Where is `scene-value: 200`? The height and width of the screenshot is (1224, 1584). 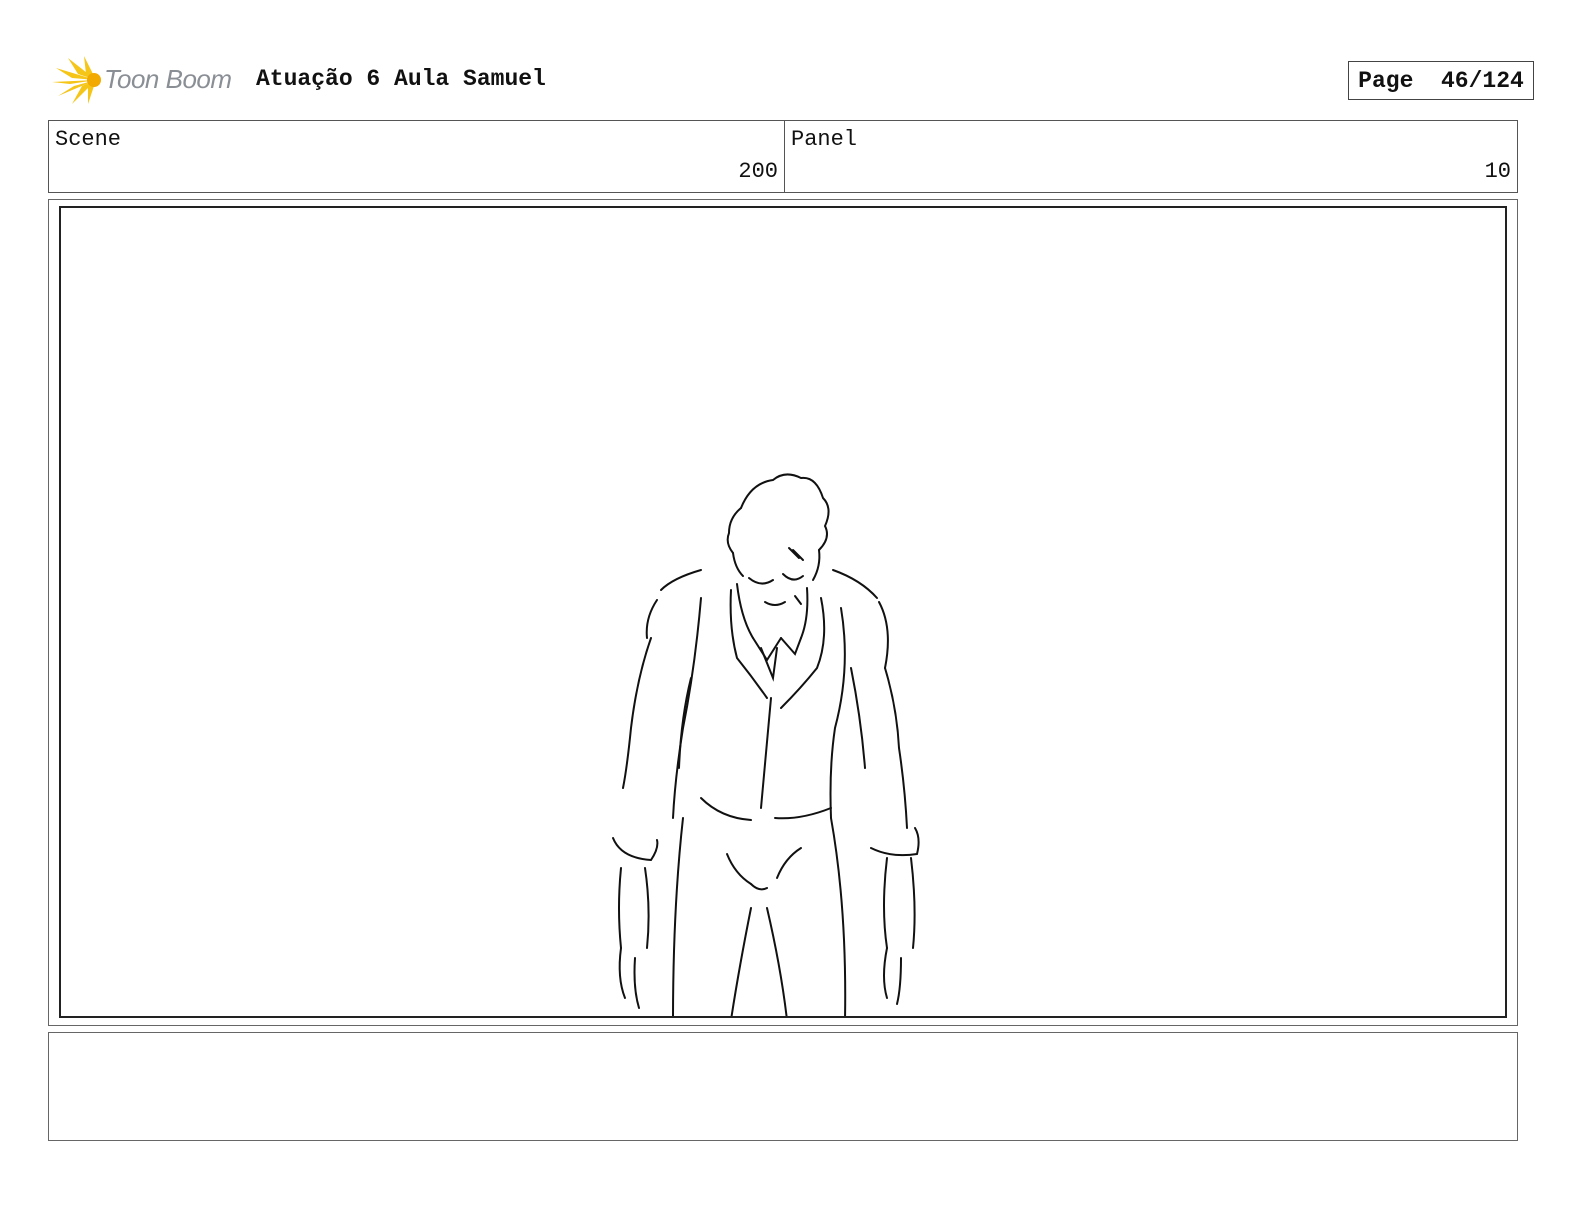 scene-value: 200 is located at coordinates (758, 171).